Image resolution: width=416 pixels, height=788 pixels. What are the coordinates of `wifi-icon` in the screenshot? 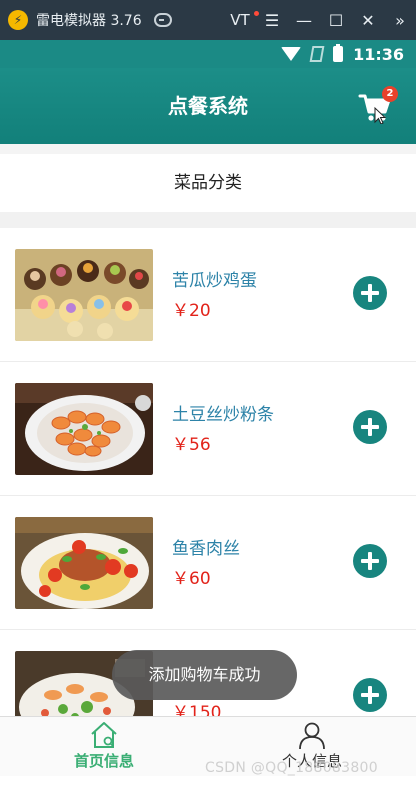 It's located at (291, 54).